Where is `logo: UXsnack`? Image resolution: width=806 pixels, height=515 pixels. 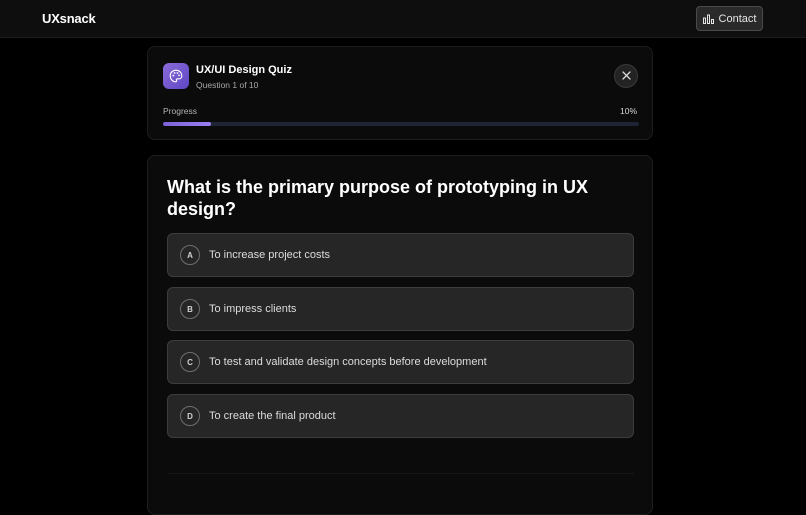 logo: UXsnack is located at coordinates (69, 18).